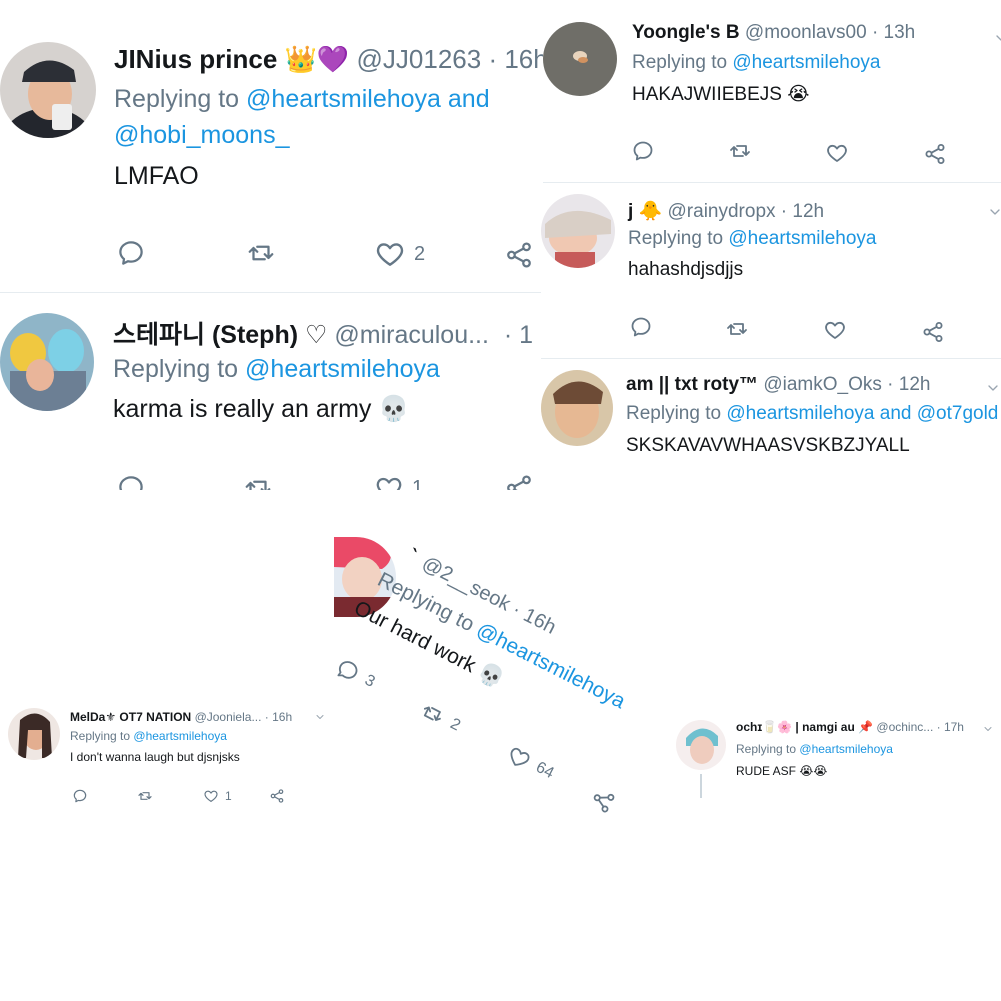  What do you see at coordinates (630, 211) in the screenshot?
I see `display-name: j` at bounding box center [630, 211].